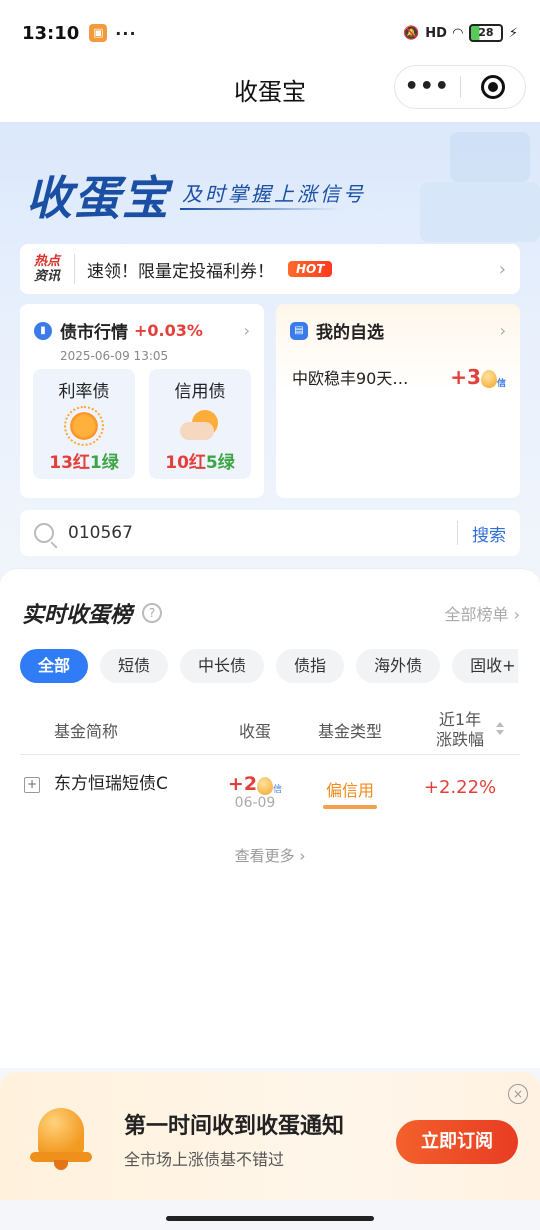 The image size is (540, 1230). What do you see at coordinates (500, 728) in the screenshot?
I see `sort-icon` at bounding box center [500, 728].